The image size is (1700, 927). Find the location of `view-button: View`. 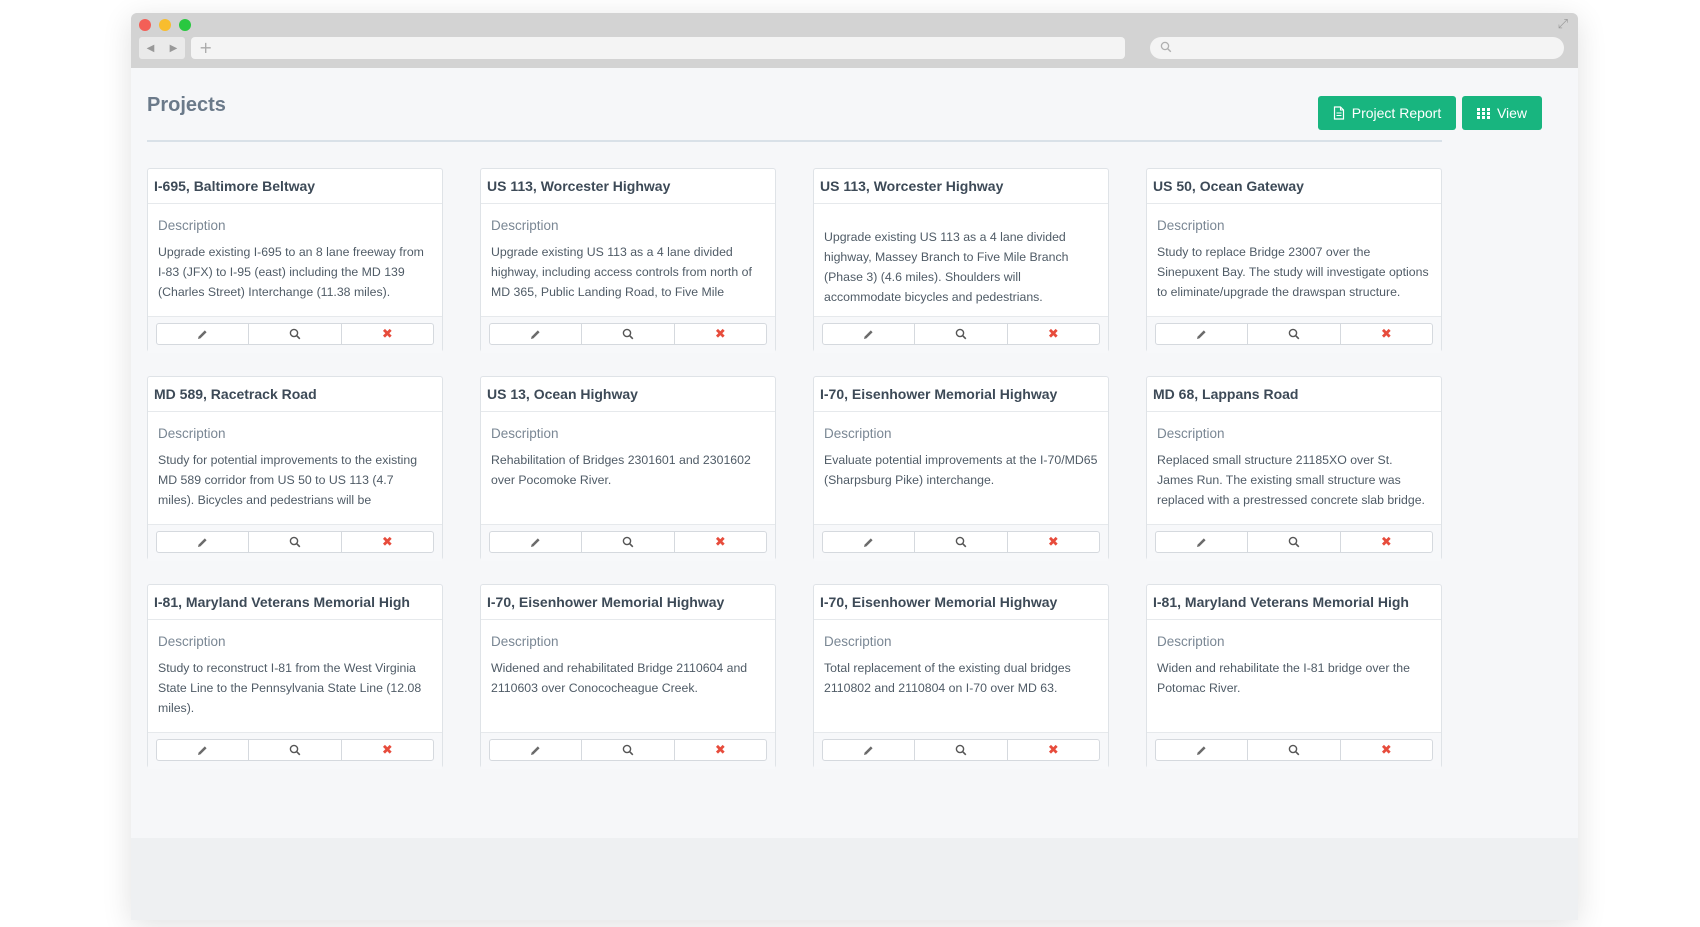

view-button: View is located at coordinates (1502, 113).